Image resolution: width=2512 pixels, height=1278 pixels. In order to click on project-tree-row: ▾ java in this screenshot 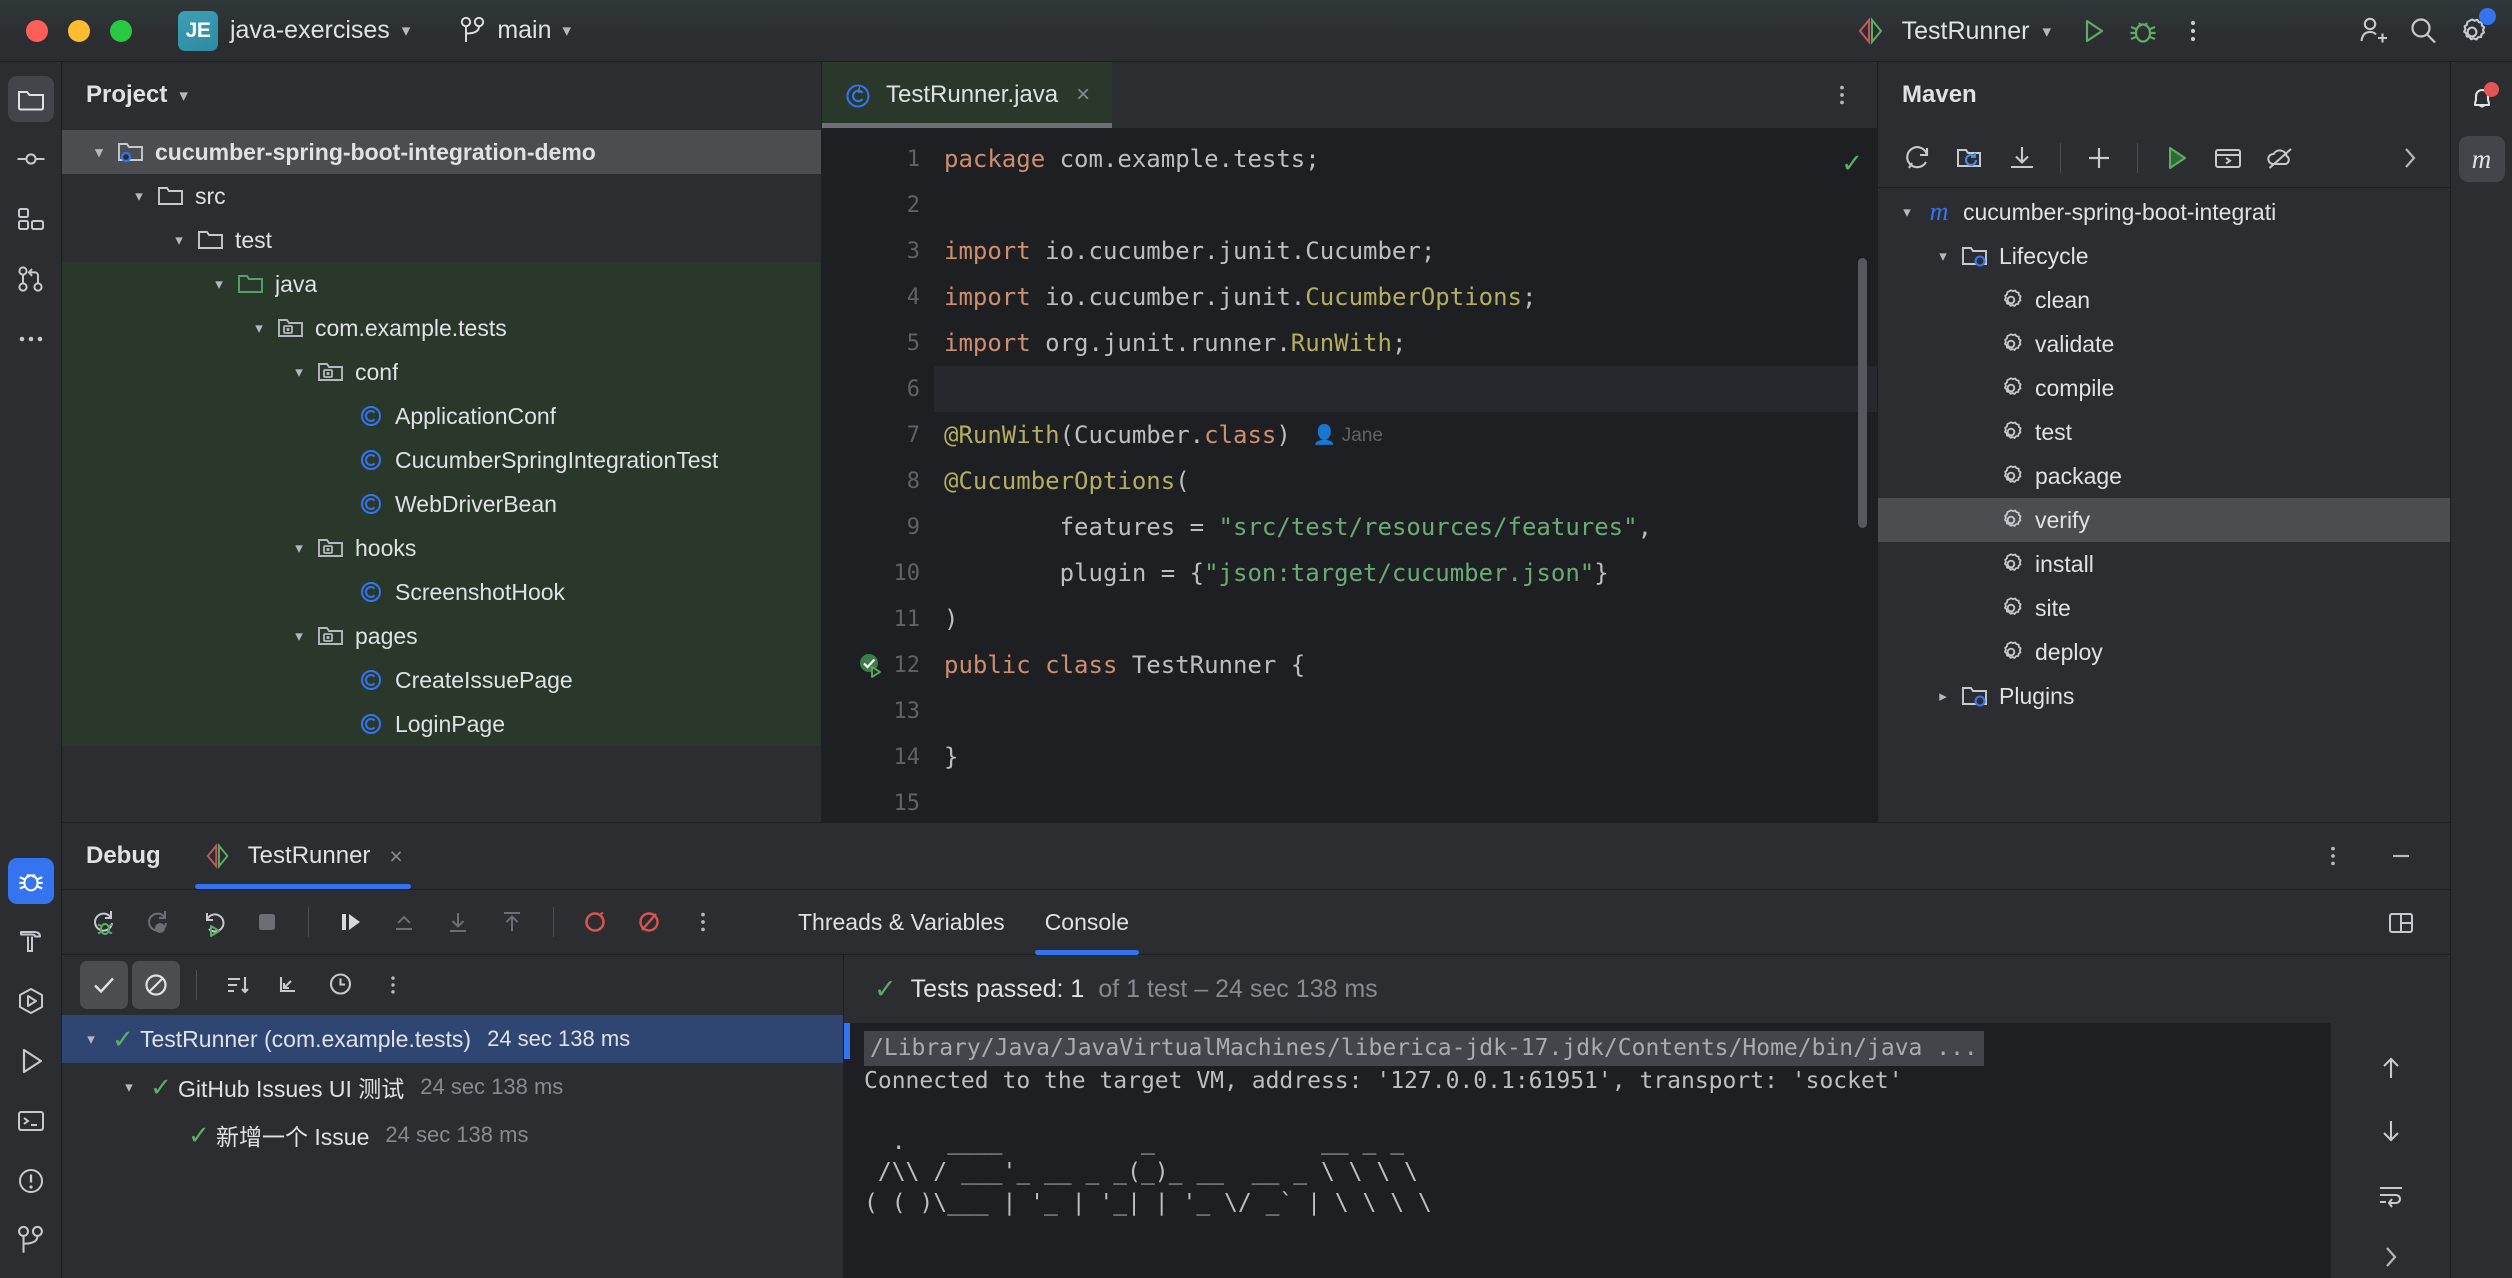, I will do `click(441, 284)`.